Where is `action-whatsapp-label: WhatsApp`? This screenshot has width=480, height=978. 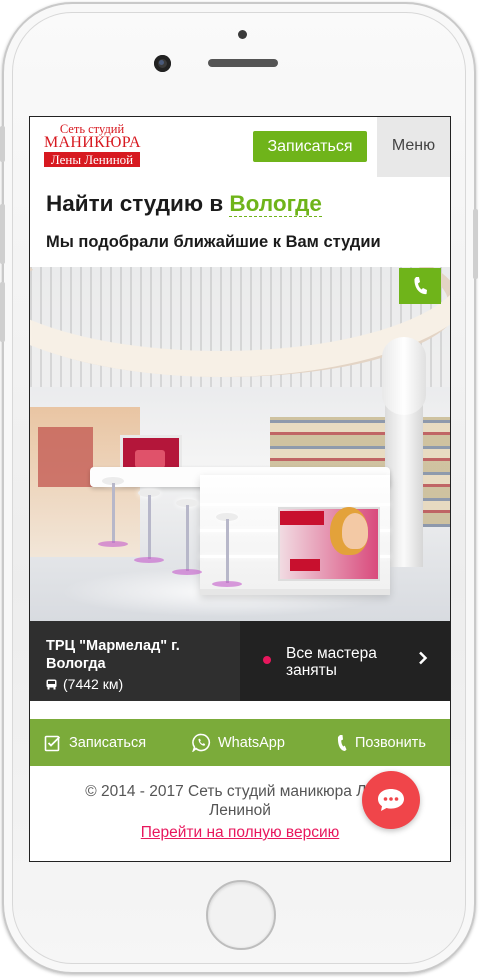
action-whatsapp-label: WhatsApp is located at coordinates (251, 742).